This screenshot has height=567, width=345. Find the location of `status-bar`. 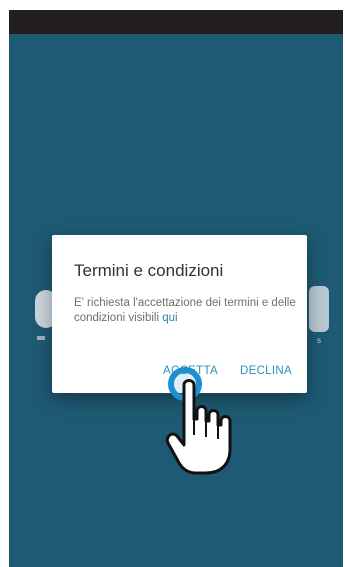

status-bar is located at coordinates (176, 22).